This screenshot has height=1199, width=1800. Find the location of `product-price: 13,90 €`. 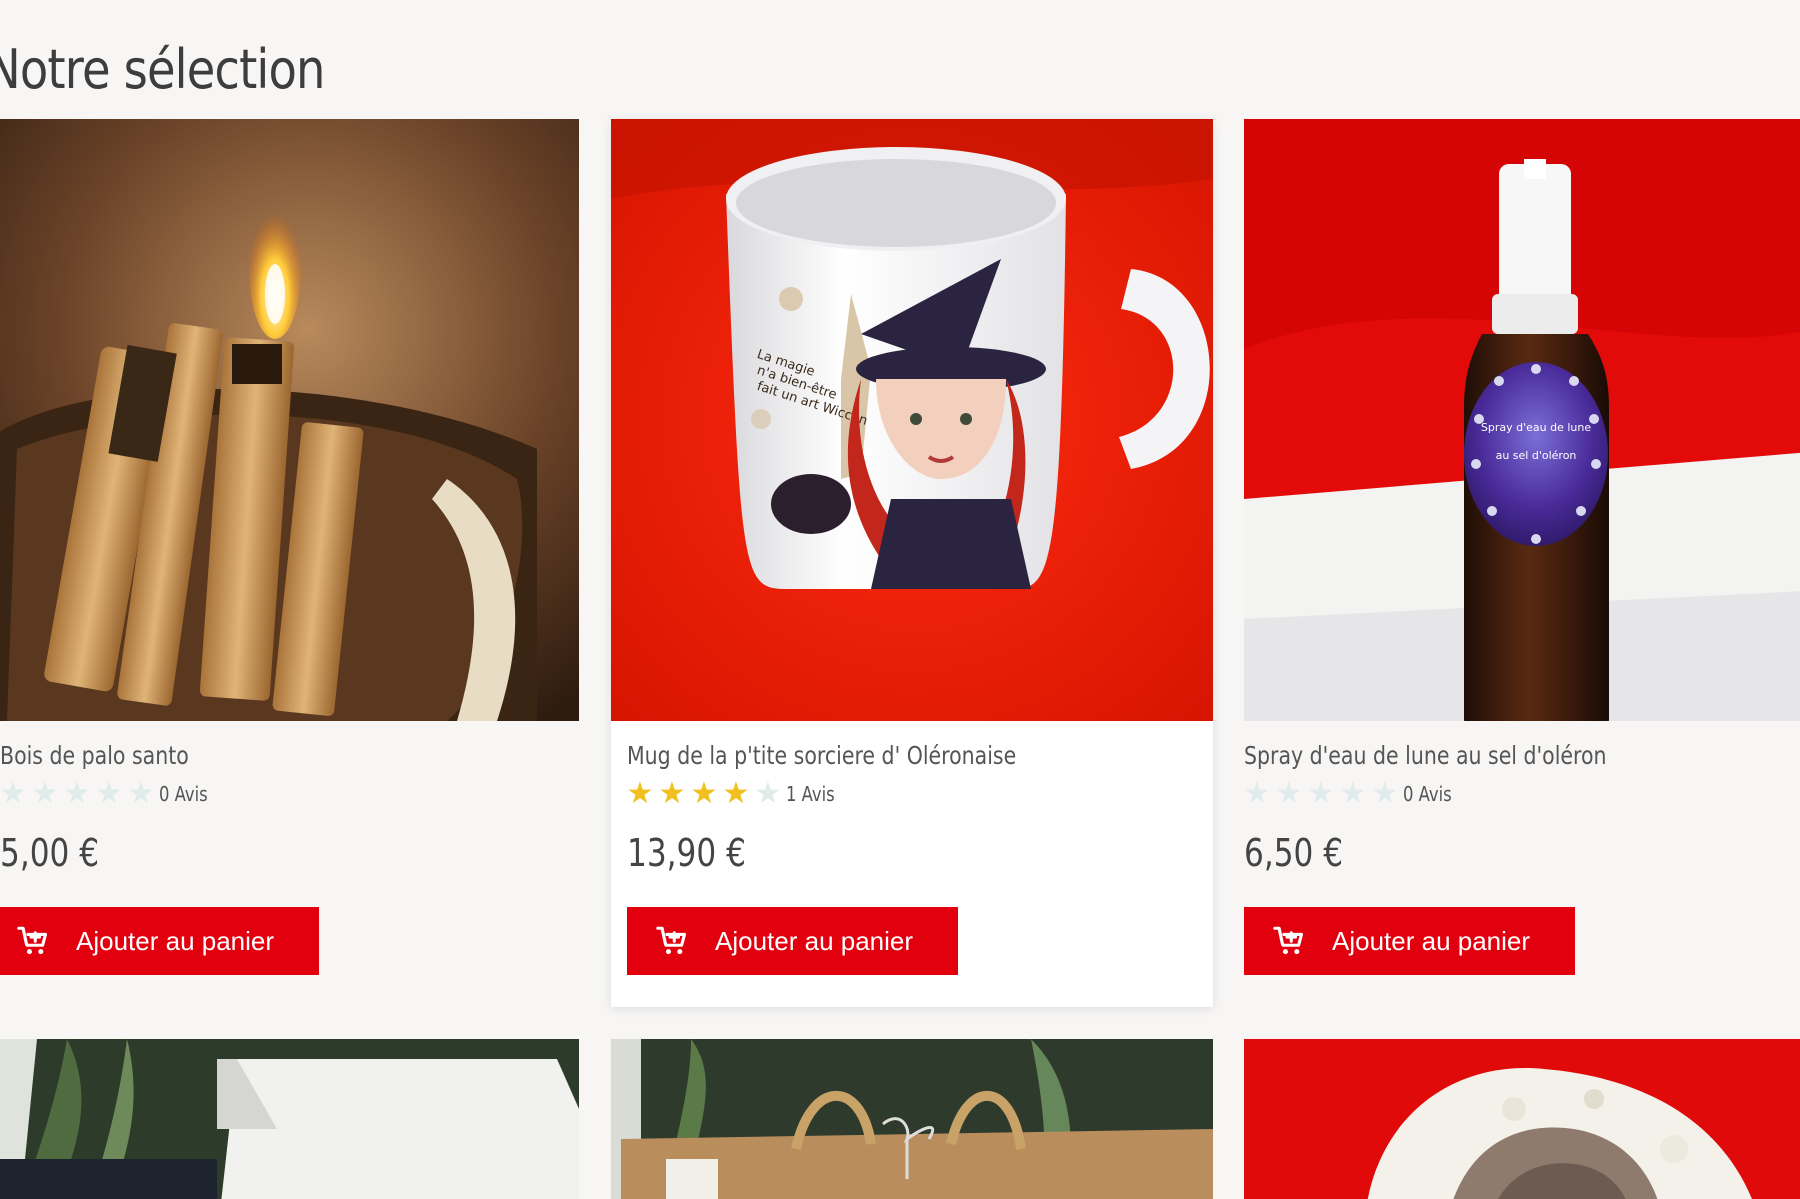

product-price: 13,90 € is located at coordinates (686, 853).